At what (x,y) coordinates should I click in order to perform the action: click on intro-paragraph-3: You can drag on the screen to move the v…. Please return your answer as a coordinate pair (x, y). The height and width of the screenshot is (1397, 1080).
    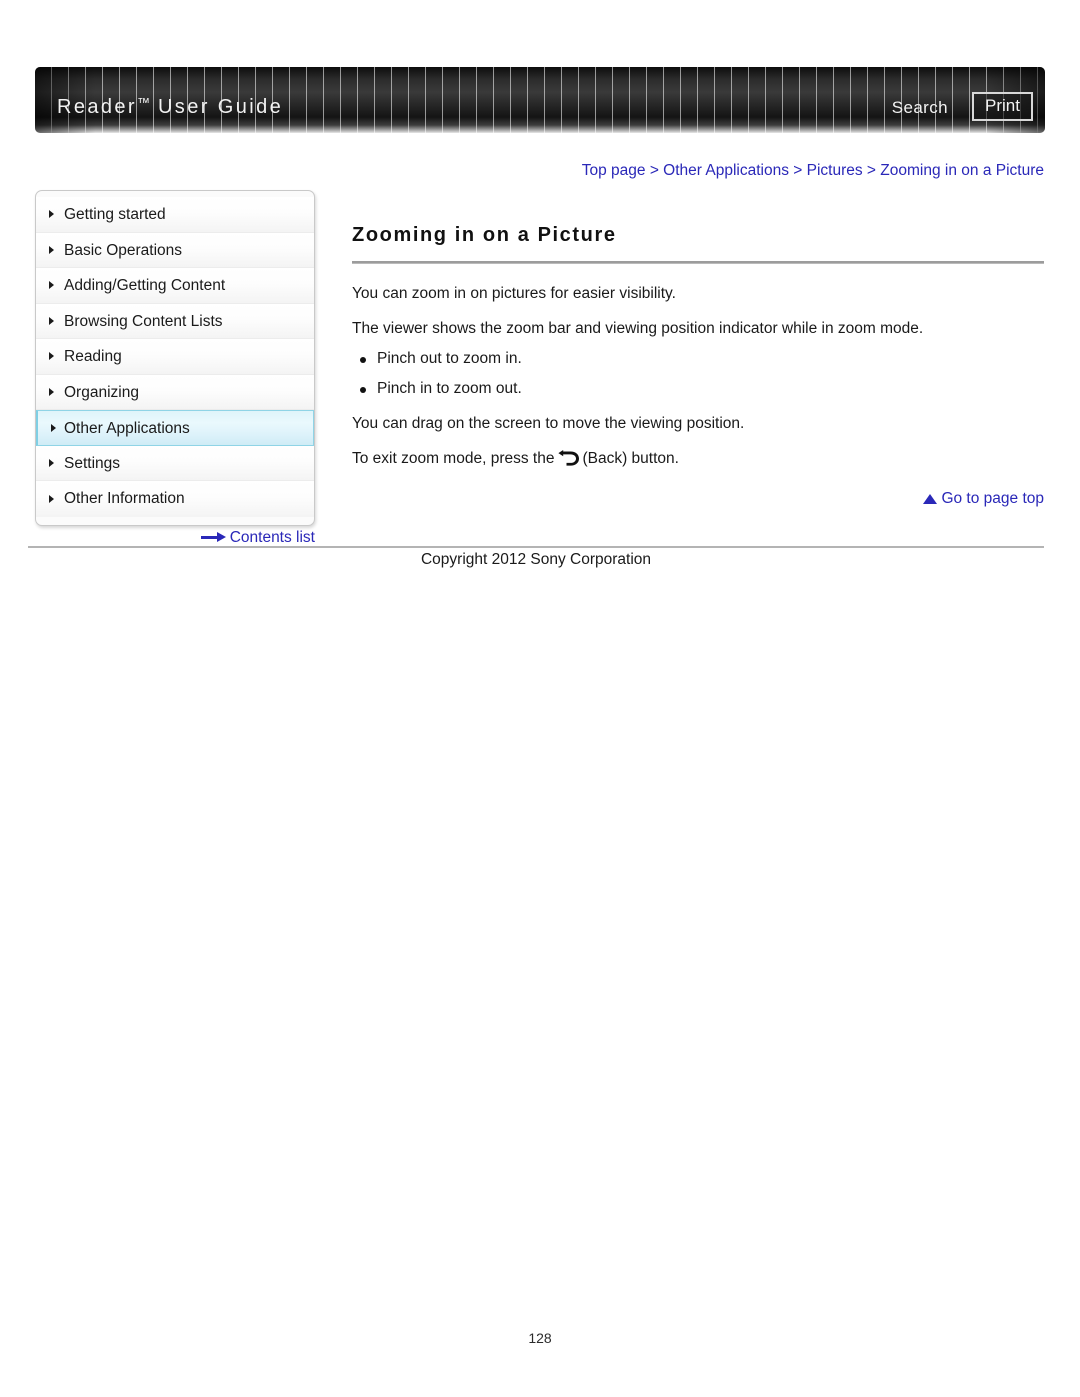
    Looking at the image, I should click on (548, 423).